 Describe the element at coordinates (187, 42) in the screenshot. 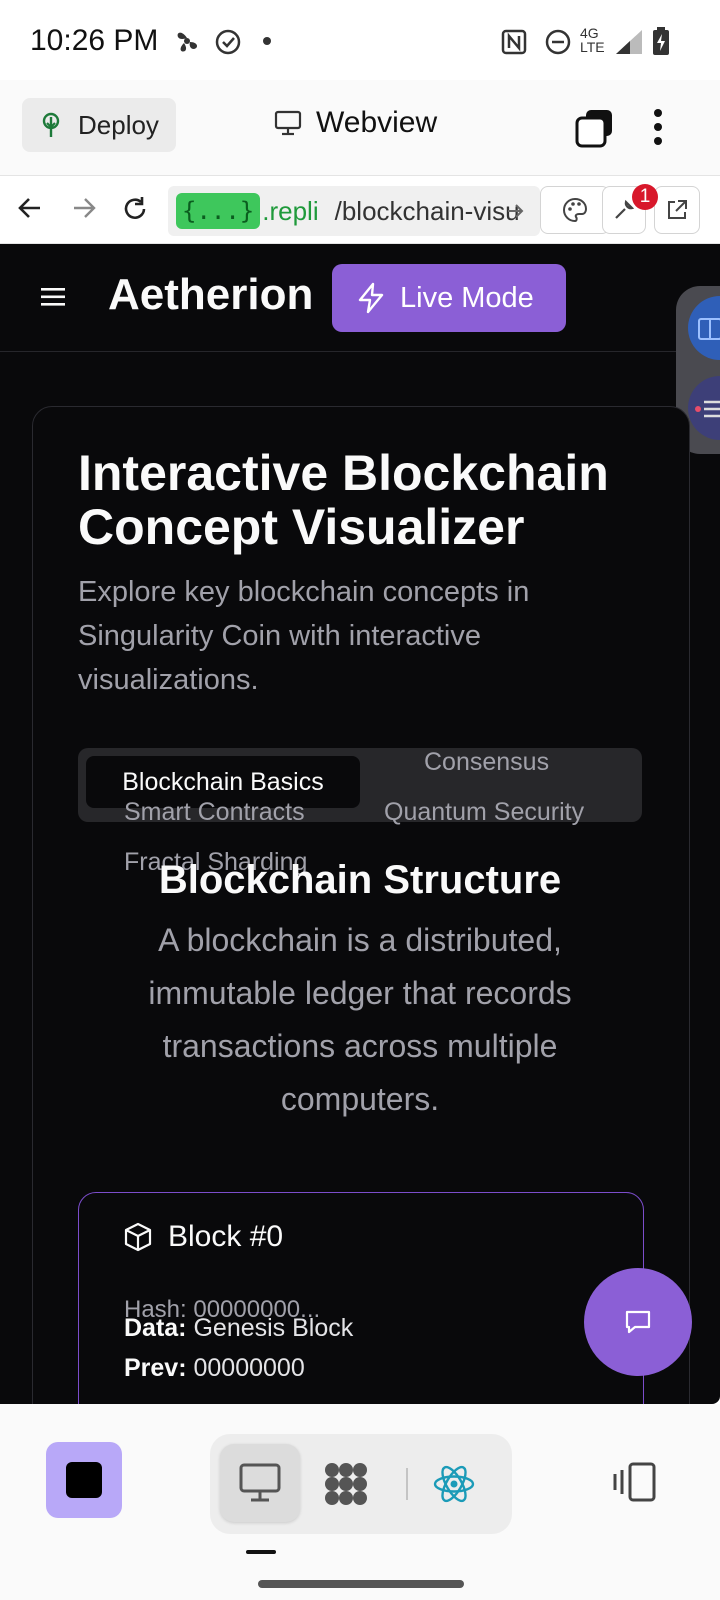

I see `fan-icon` at that location.